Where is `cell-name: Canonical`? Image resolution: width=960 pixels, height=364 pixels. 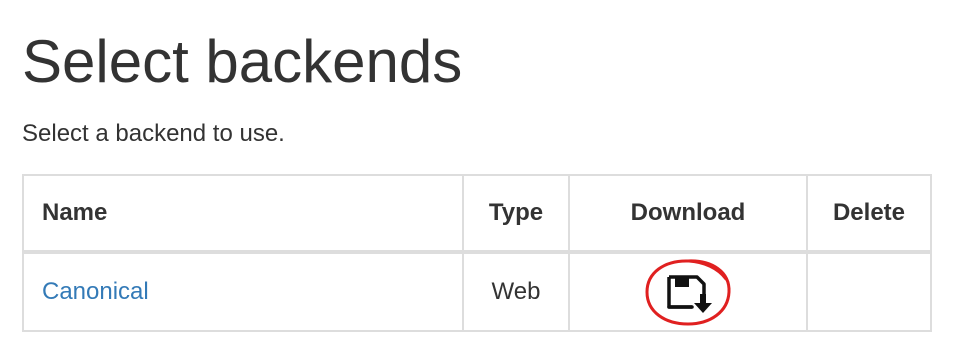 cell-name: Canonical is located at coordinates (243, 291).